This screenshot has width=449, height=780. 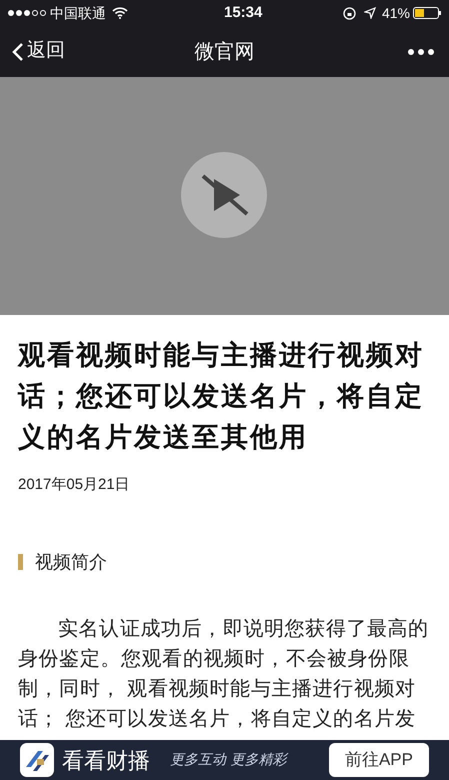 I want to click on battery-icon, so click(x=427, y=13).